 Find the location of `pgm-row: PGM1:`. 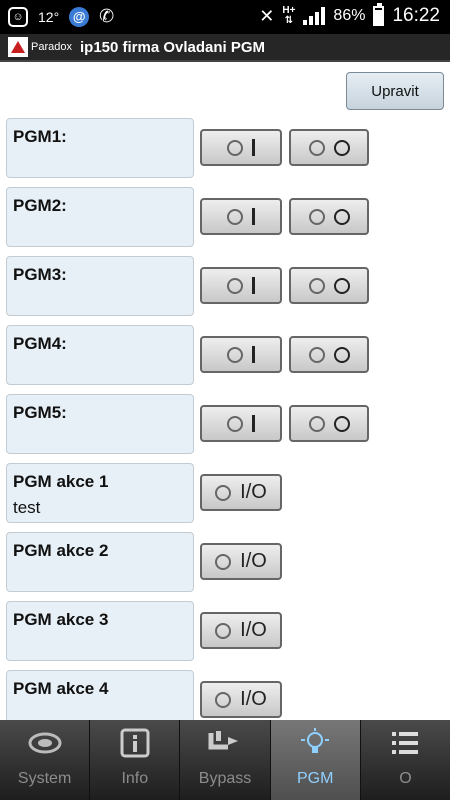

pgm-row: PGM1: is located at coordinates (225, 148).